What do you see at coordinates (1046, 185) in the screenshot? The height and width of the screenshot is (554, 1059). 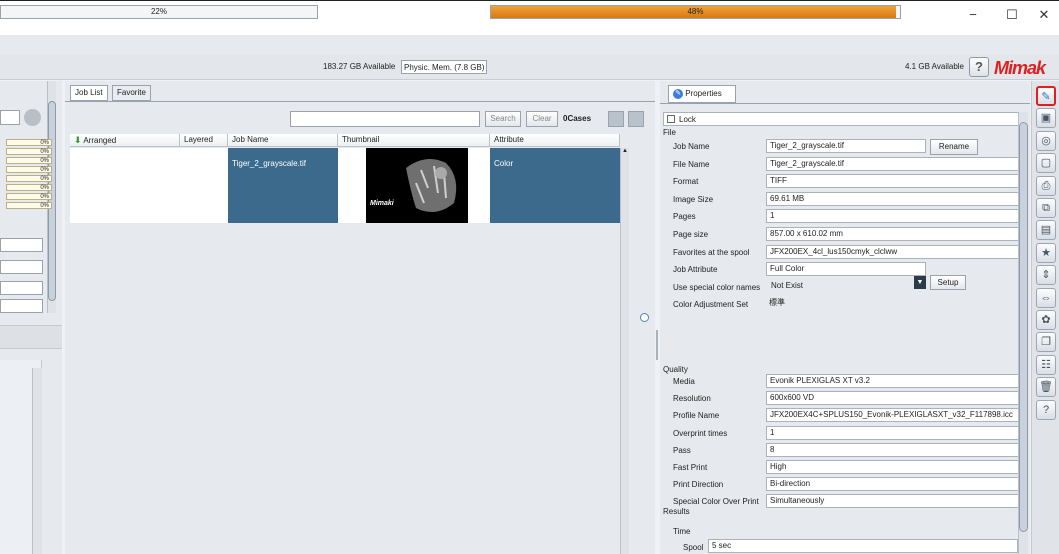 I see `print-icon: ⎙` at bounding box center [1046, 185].